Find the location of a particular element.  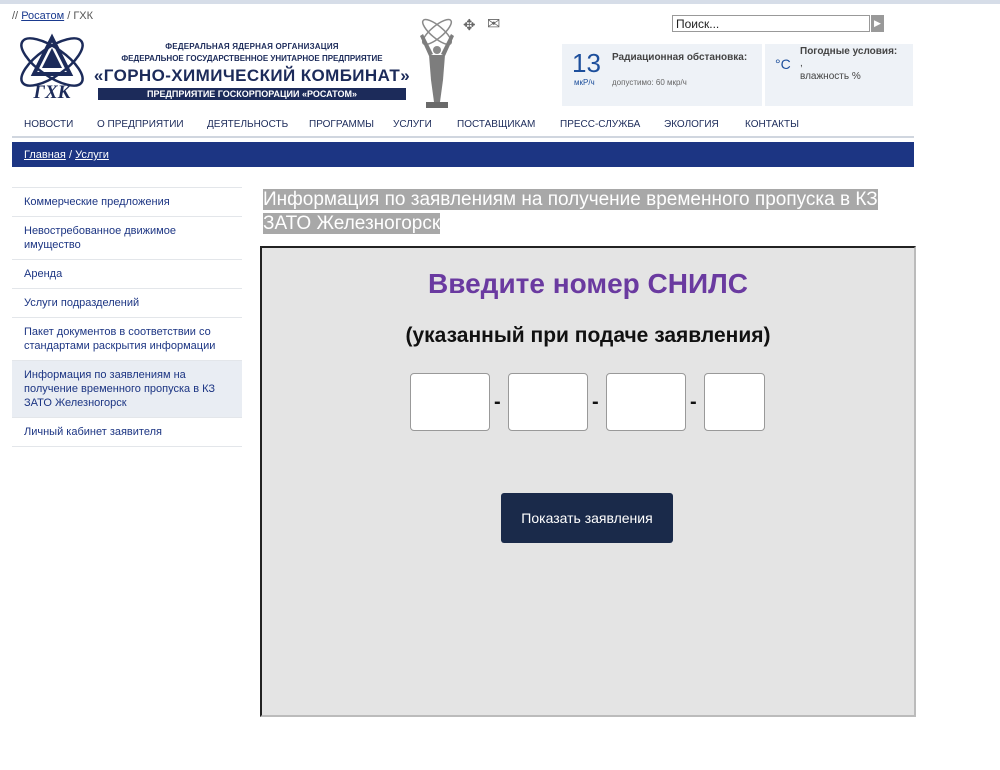

radiation-allowed: допустимо: 60 мкр/ч is located at coordinates (649, 82).